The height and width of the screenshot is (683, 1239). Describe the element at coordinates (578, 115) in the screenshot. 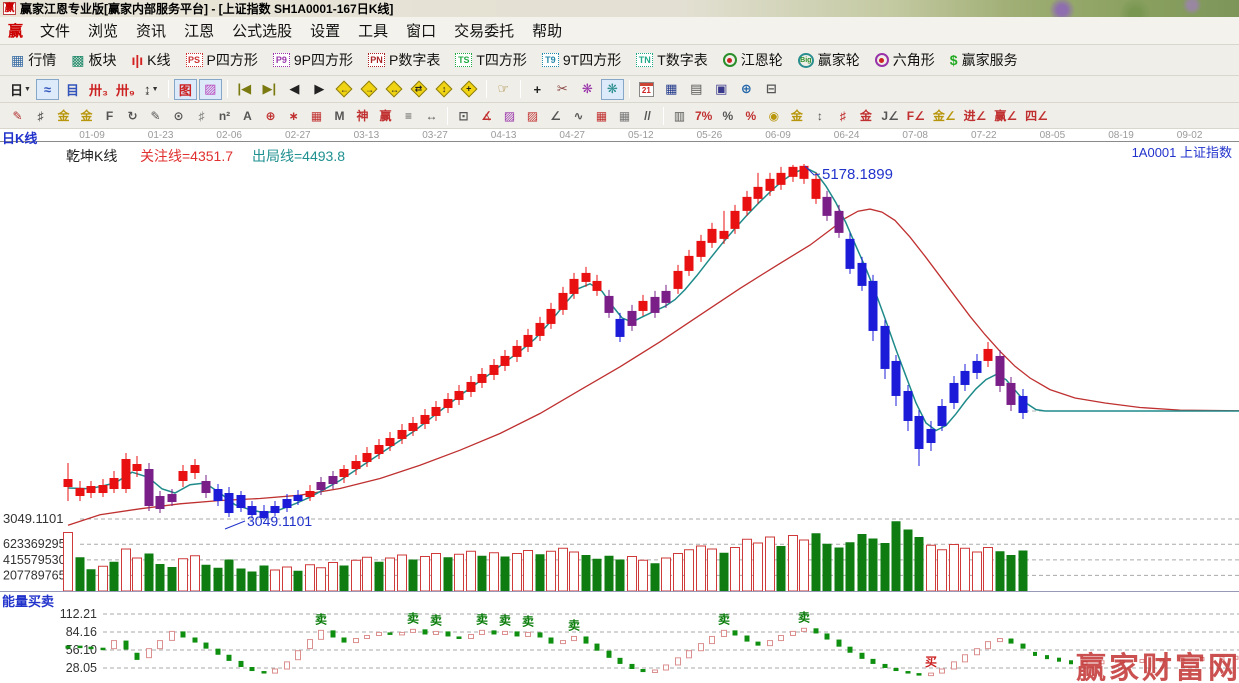

I see `tool-wave-tool: ∿` at that location.